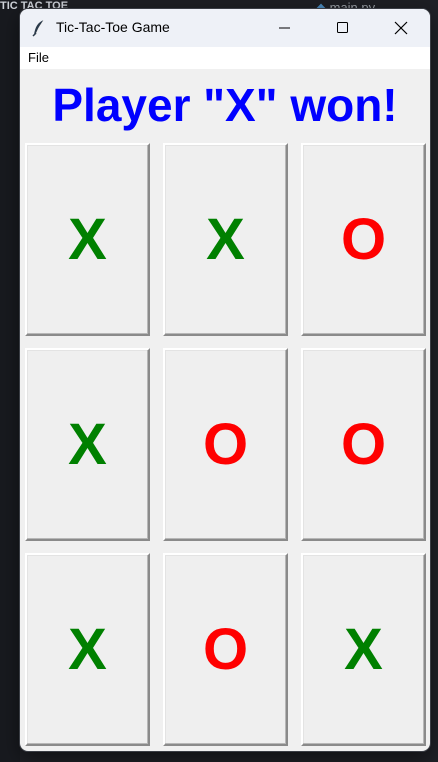 This screenshot has width=438, height=762. I want to click on cell-1-0: X, so click(87, 444).